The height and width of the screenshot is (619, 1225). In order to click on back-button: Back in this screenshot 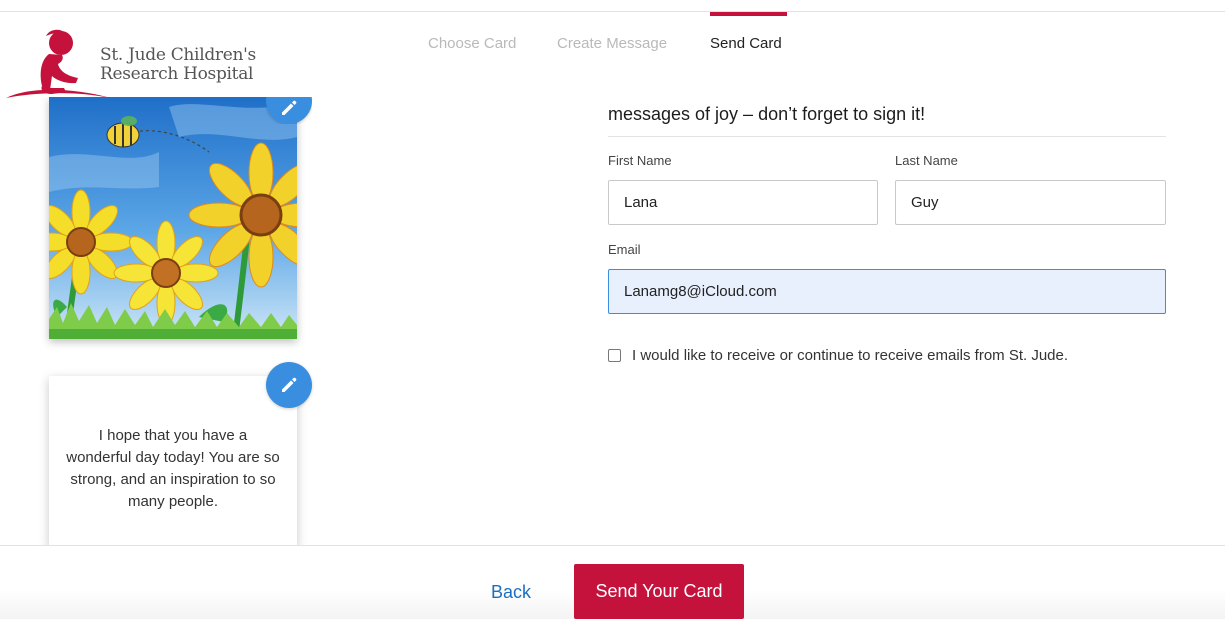, I will do `click(511, 592)`.